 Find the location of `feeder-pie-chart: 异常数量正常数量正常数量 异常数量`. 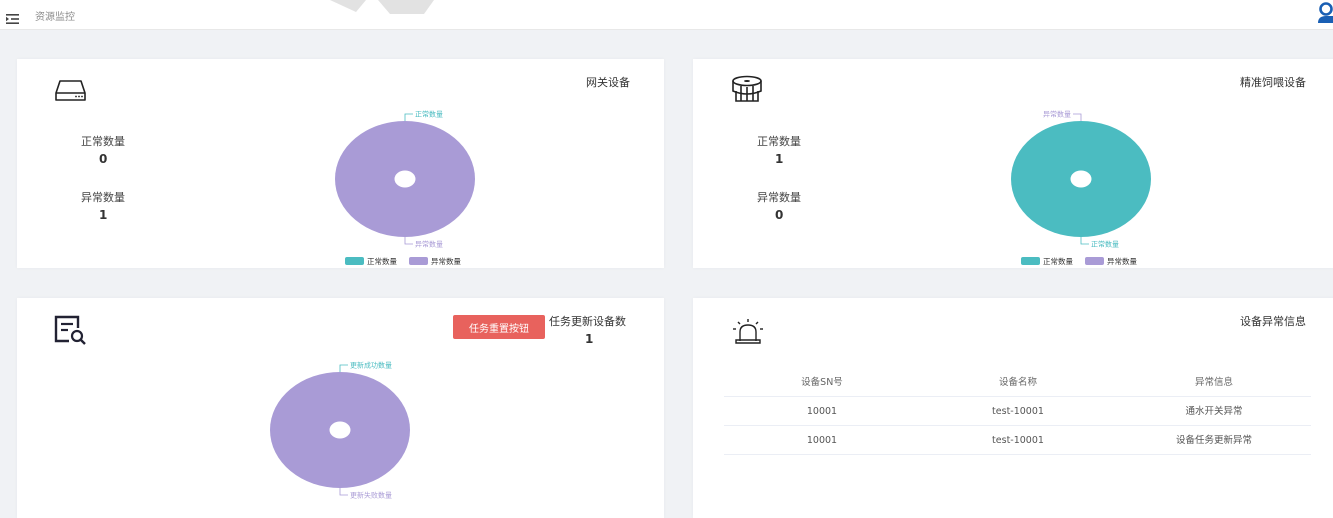

feeder-pie-chart: 异常数量正常数量正常数量 异常数量 is located at coordinates (1081, 188).